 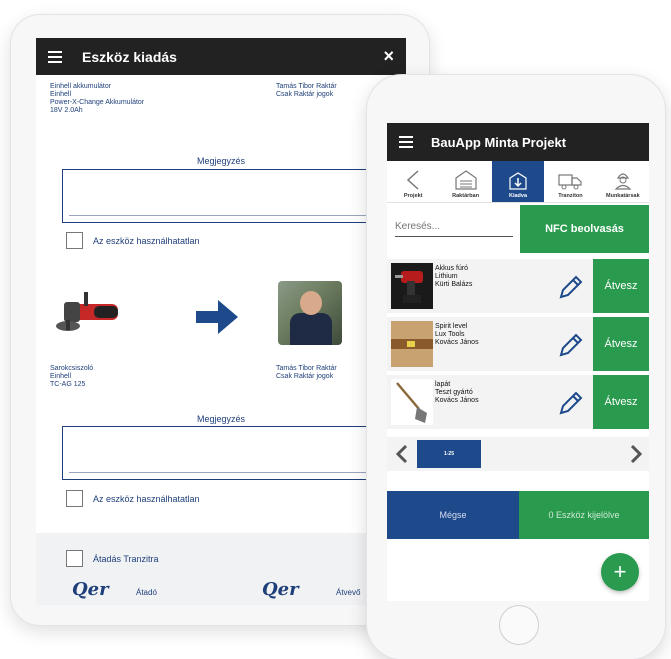 I want to click on tablet-header: Eszköz kiadás ×, so click(x=221, y=56).